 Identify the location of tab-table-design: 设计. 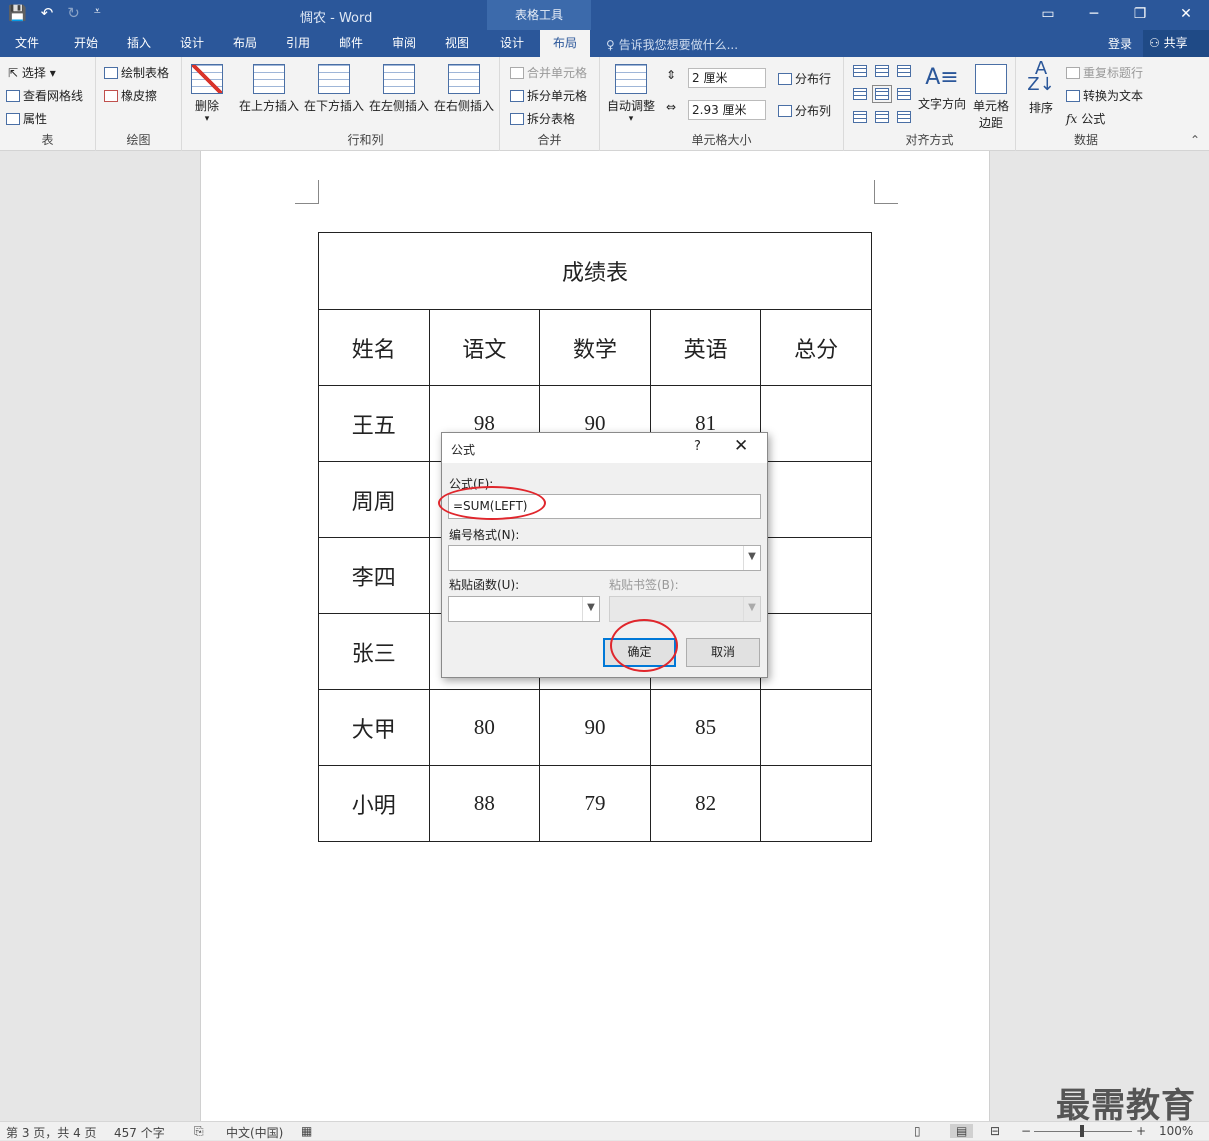
(512, 43).